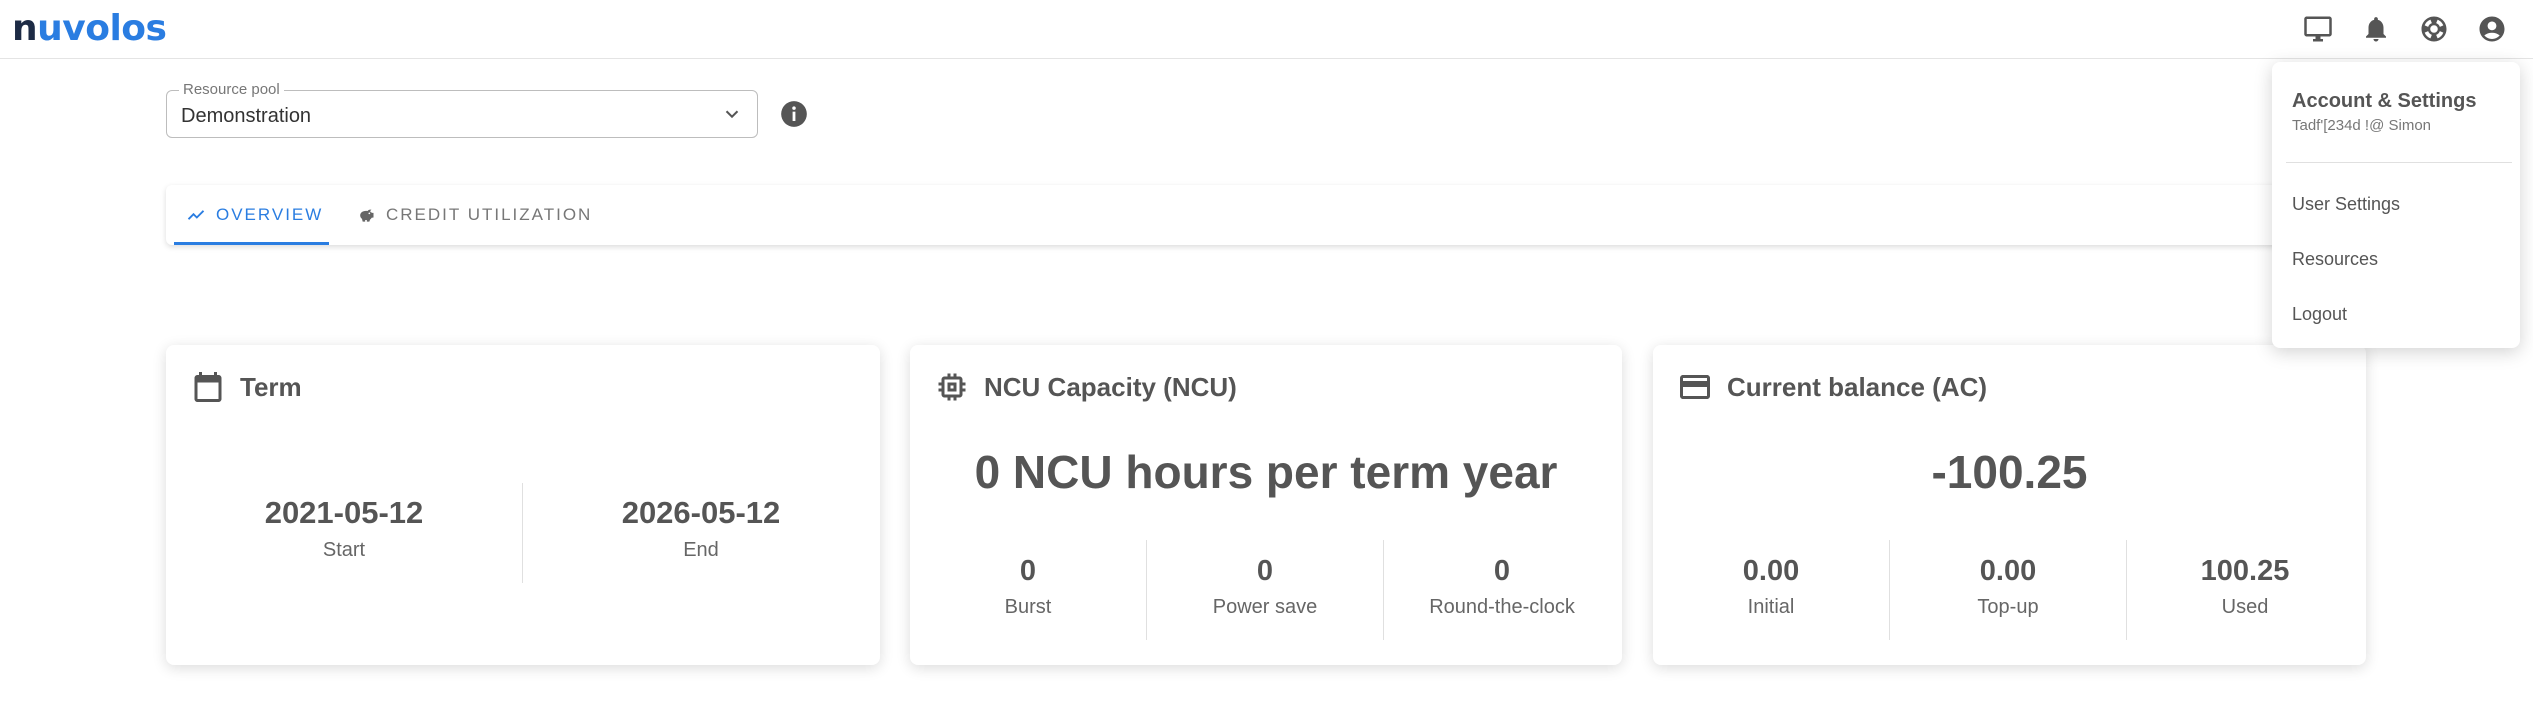 This screenshot has height=727, width=2533. What do you see at coordinates (1028, 607) in the screenshot?
I see `stat-label: Burst` at bounding box center [1028, 607].